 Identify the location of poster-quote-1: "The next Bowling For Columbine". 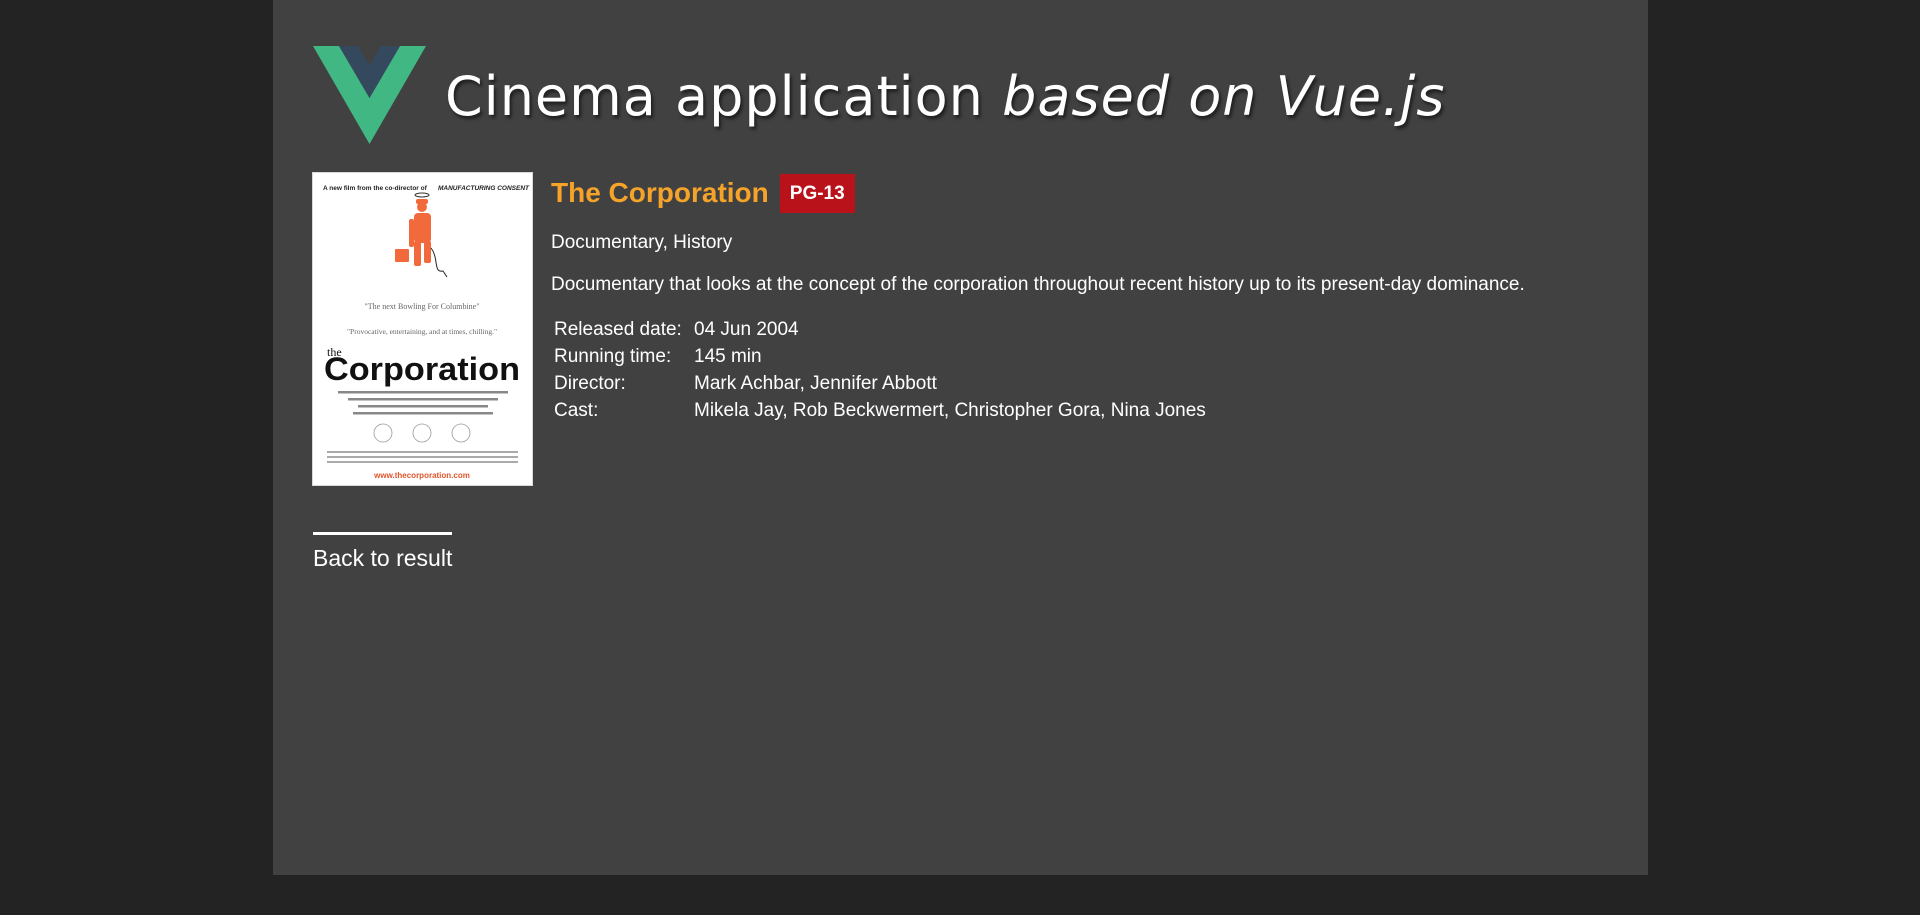
(422, 306).